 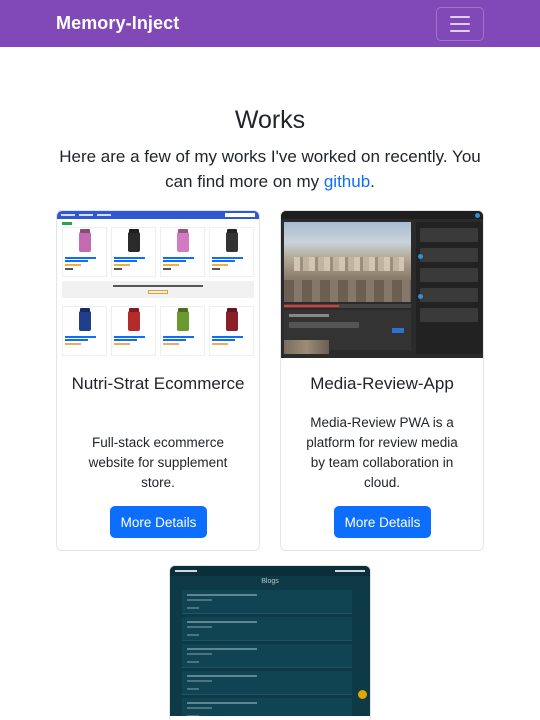 I want to click on project-screenshot-ecommerce, so click(x=158, y=284).